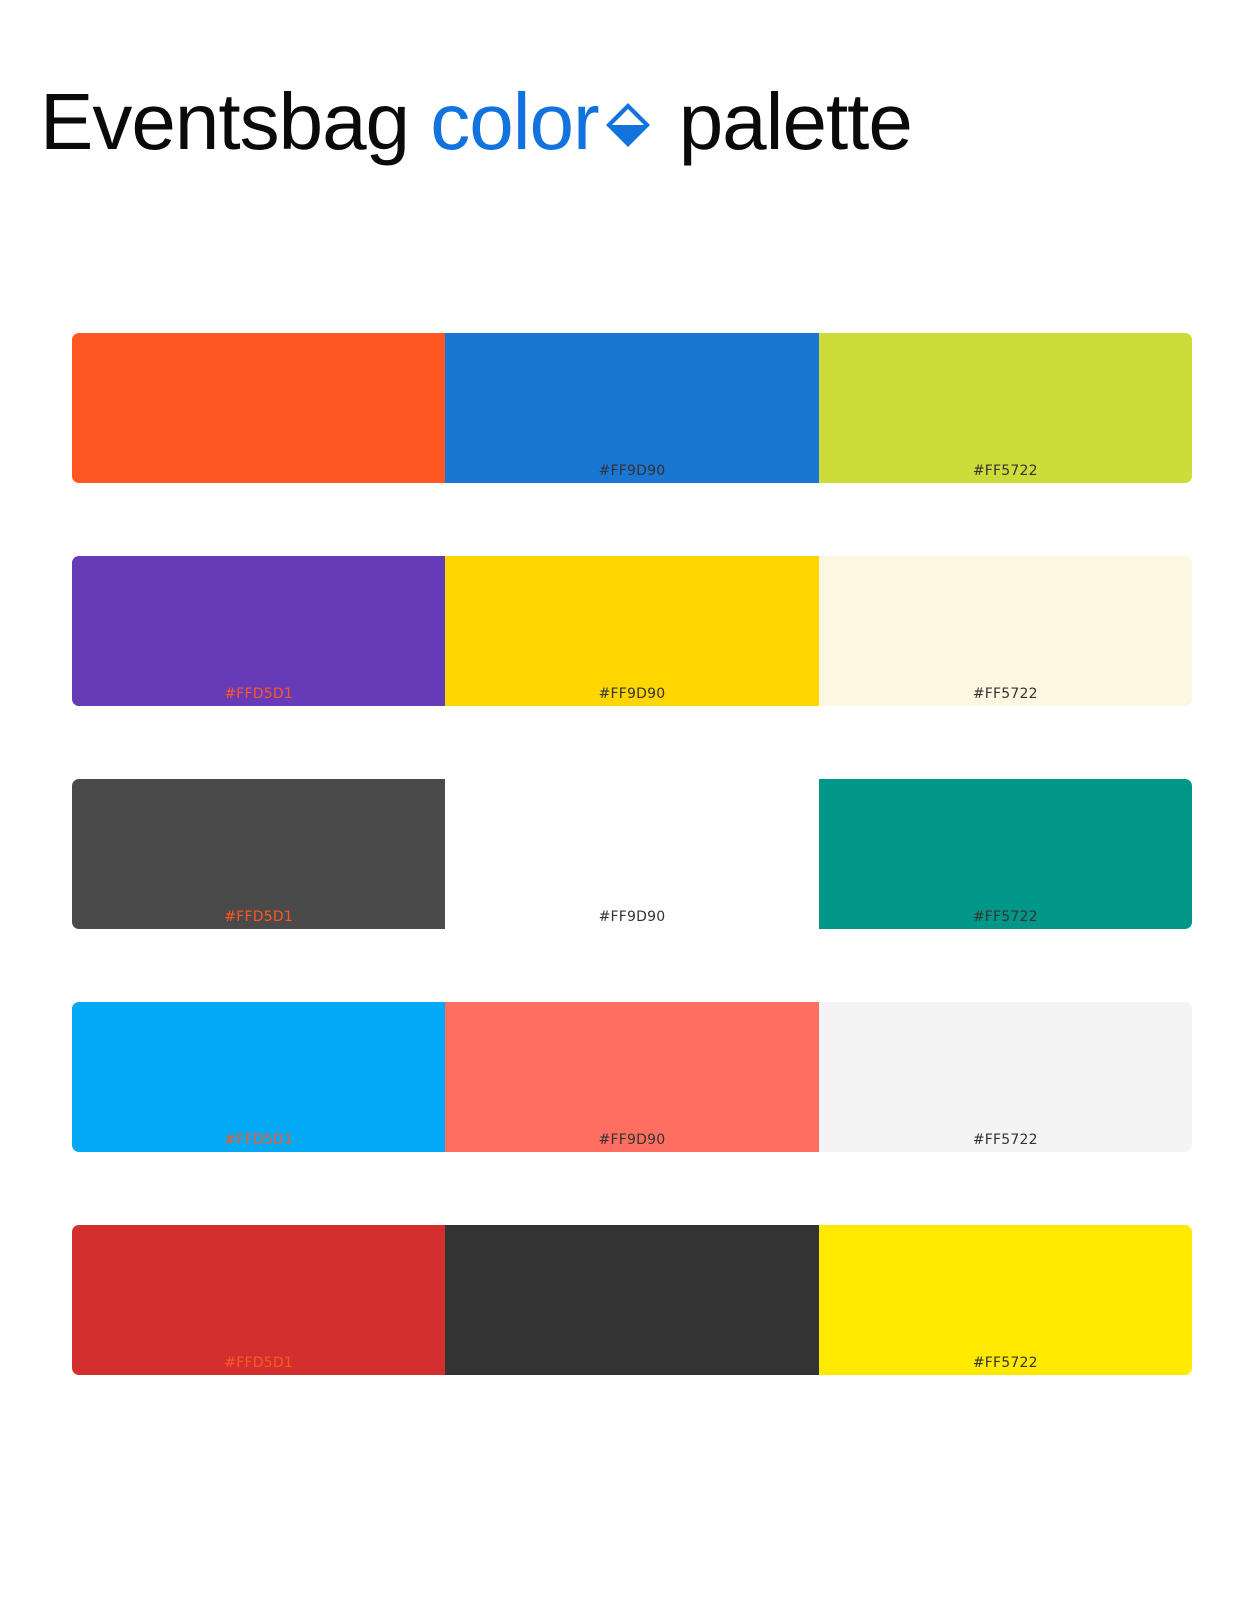 The width and height of the screenshot is (1260, 1624). Describe the element at coordinates (225, 121) in the screenshot. I see `title-word-brand: Eventsbag` at that location.